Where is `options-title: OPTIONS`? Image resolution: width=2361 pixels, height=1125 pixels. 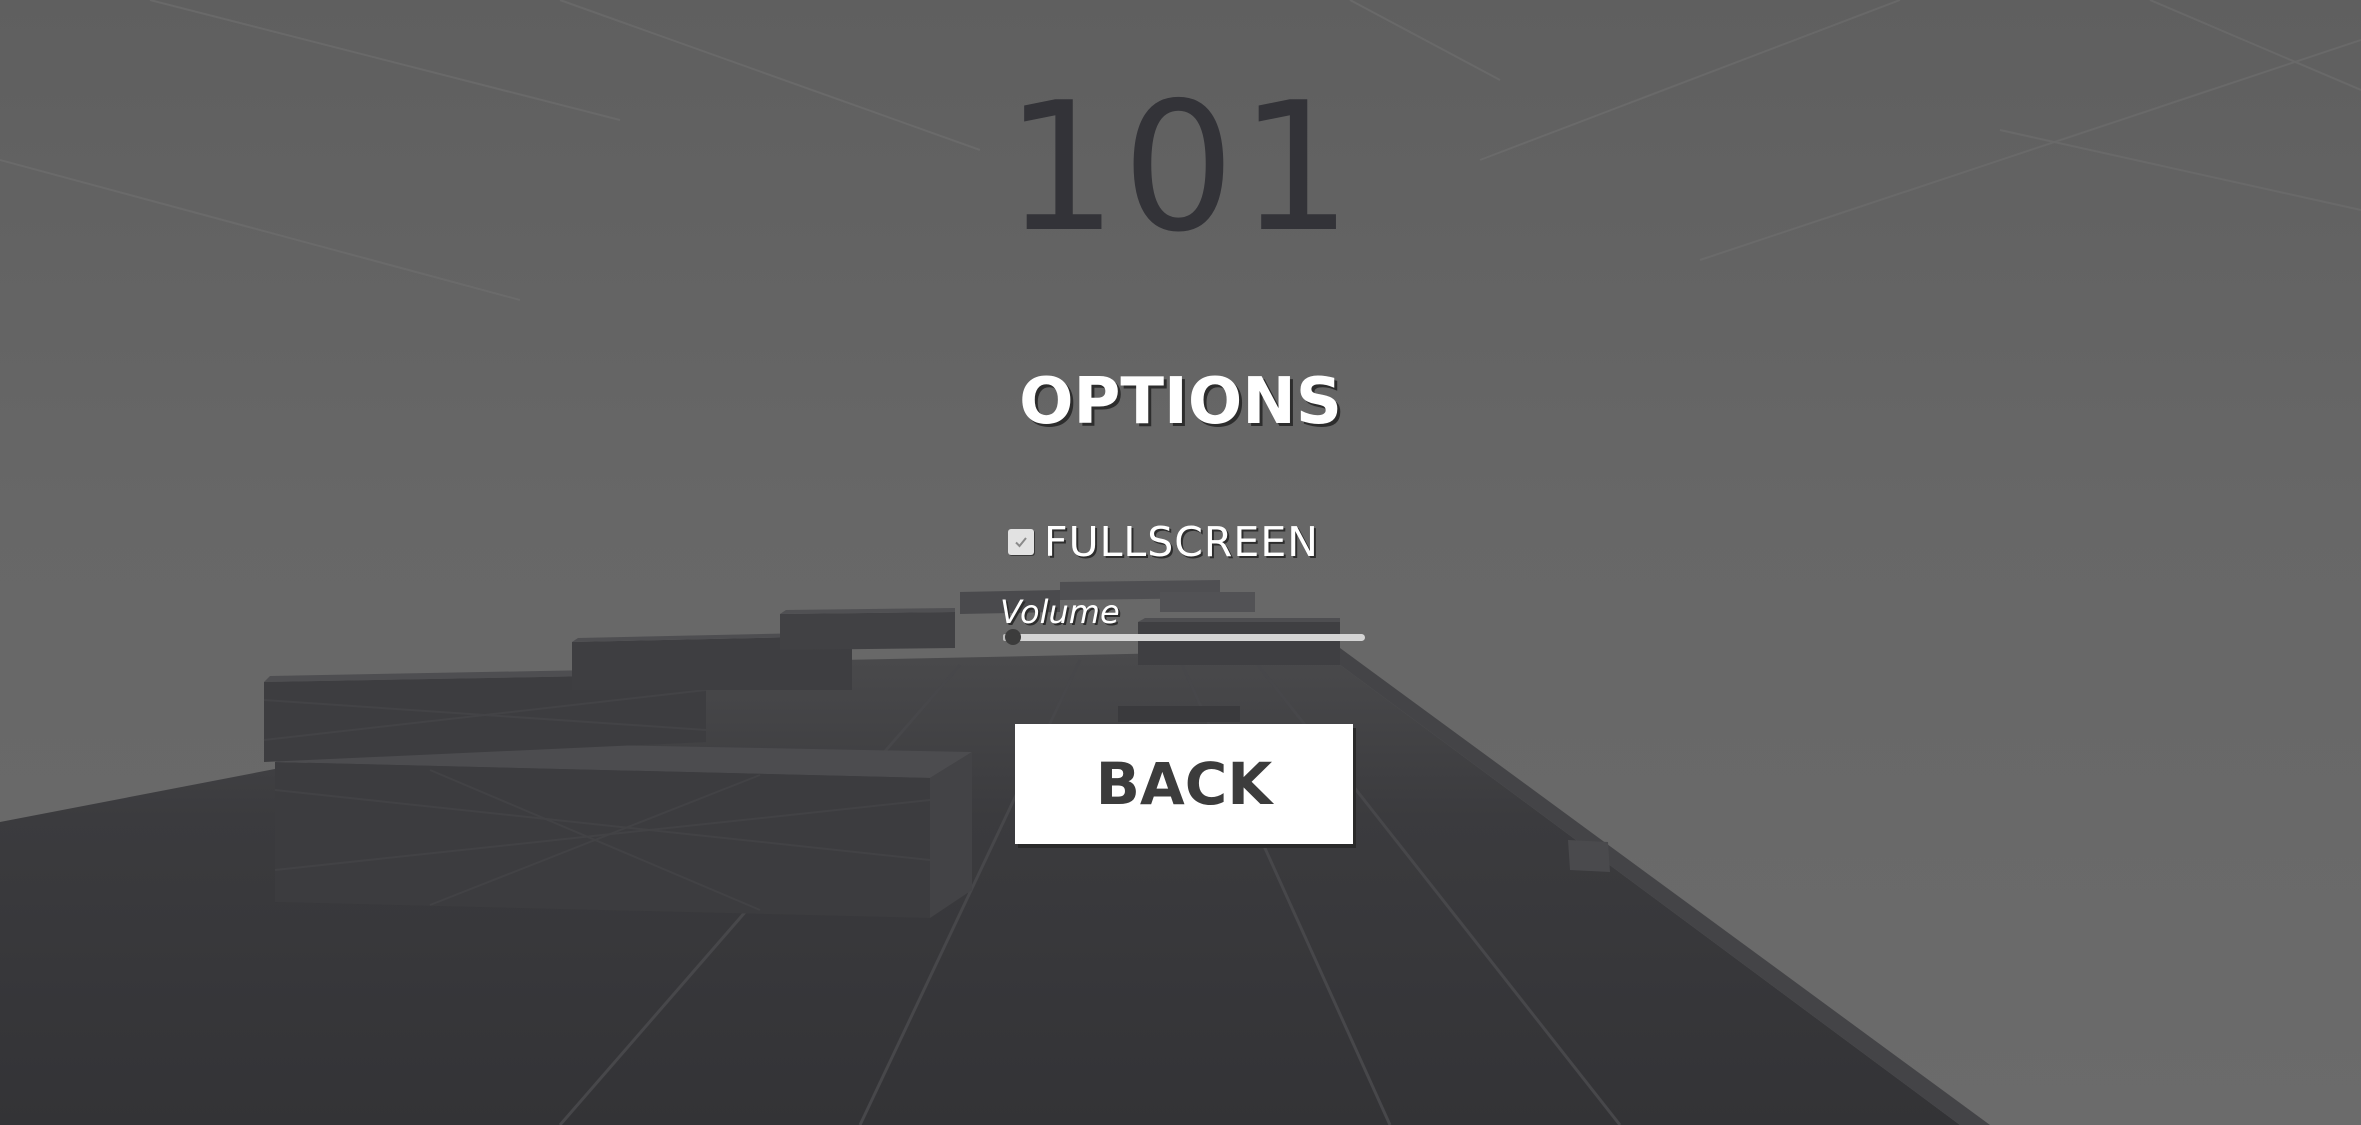 options-title: OPTIONS is located at coordinates (1180, 402).